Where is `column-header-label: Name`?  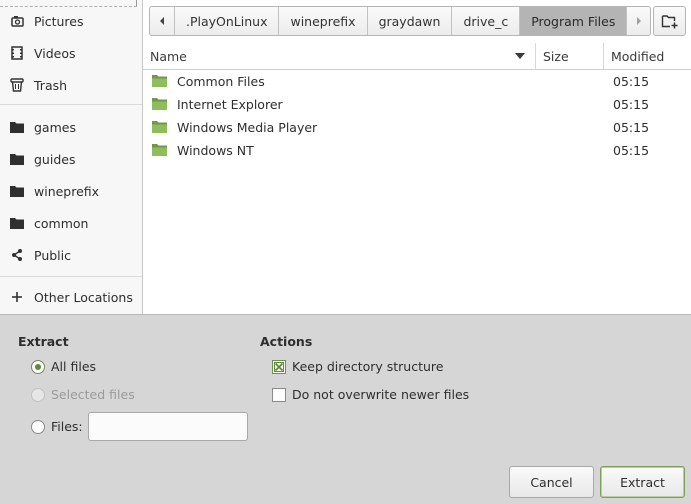 column-header-label: Name is located at coordinates (168, 56).